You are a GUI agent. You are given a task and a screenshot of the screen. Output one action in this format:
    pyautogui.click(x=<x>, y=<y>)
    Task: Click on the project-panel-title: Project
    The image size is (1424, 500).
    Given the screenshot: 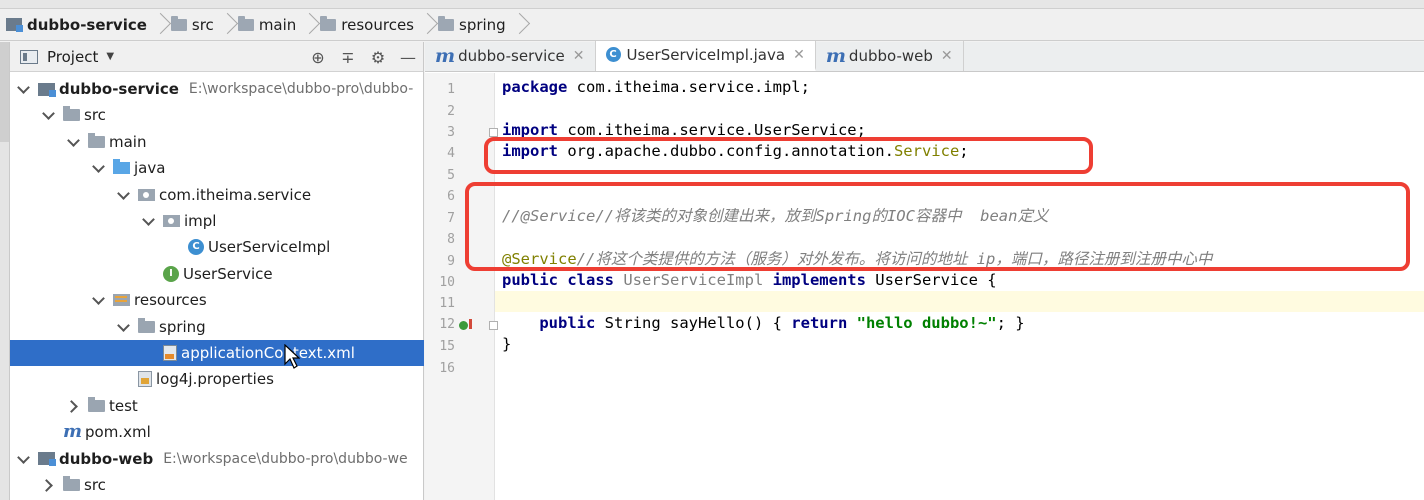 What is the action you would take?
    pyautogui.click(x=72, y=57)
    